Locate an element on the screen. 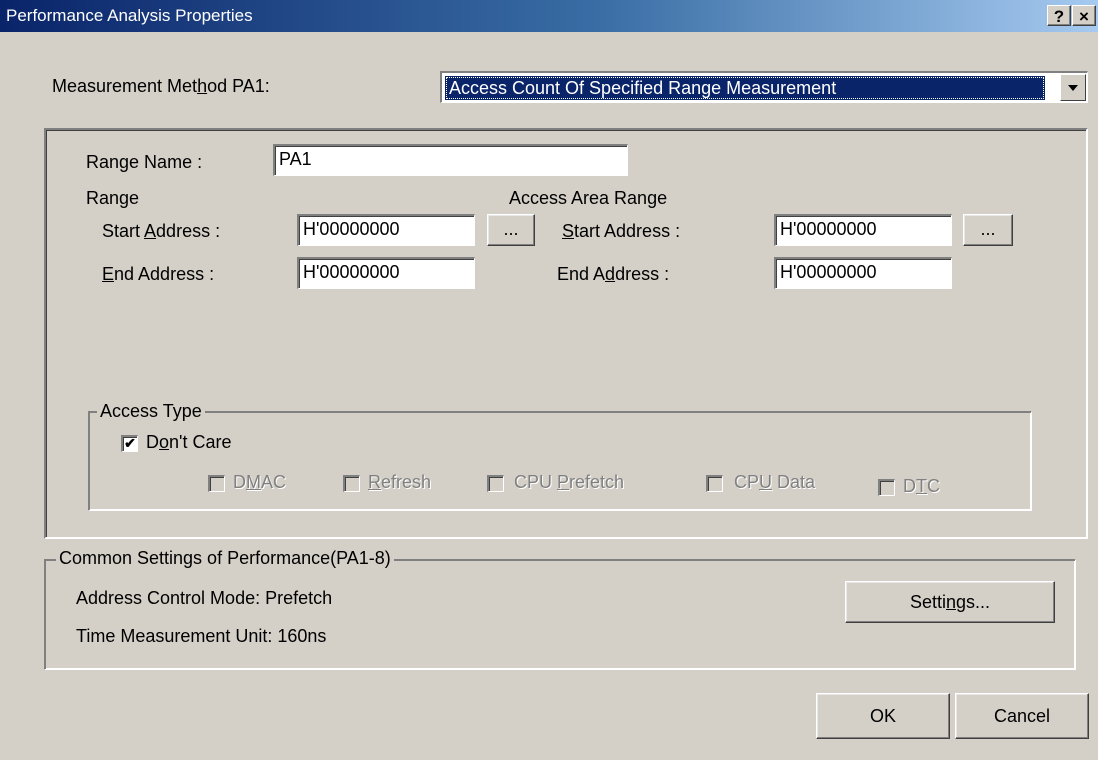 The image size is (1098, 760). refresh-checkbox is located at coordinates (351, 483).